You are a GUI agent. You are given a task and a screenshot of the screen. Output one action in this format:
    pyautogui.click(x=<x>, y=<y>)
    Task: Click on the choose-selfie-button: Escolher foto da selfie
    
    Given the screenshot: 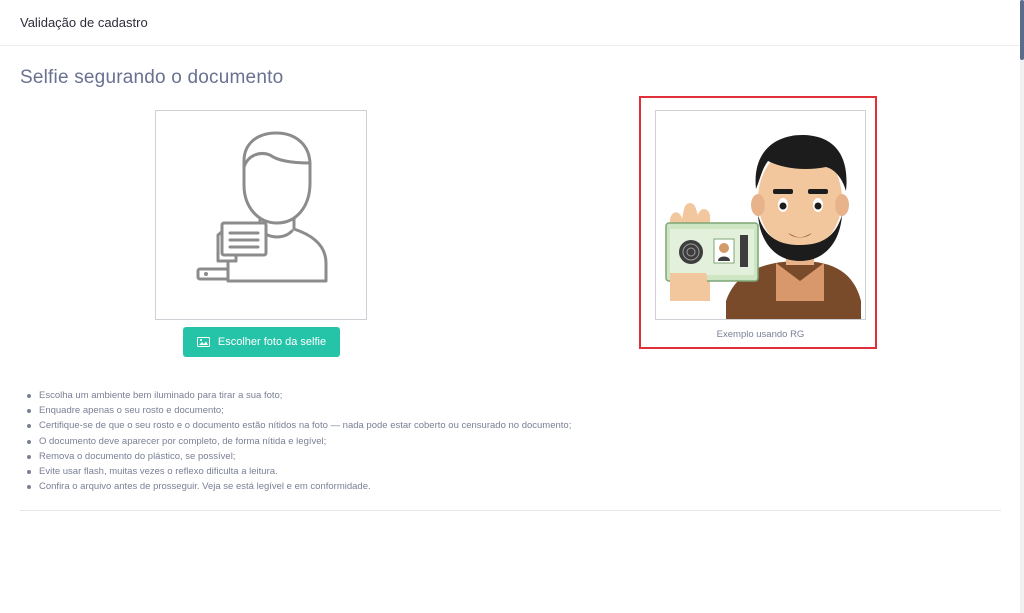 What is the action you would take?
    pyautogui.click(x=261, y=342)
    